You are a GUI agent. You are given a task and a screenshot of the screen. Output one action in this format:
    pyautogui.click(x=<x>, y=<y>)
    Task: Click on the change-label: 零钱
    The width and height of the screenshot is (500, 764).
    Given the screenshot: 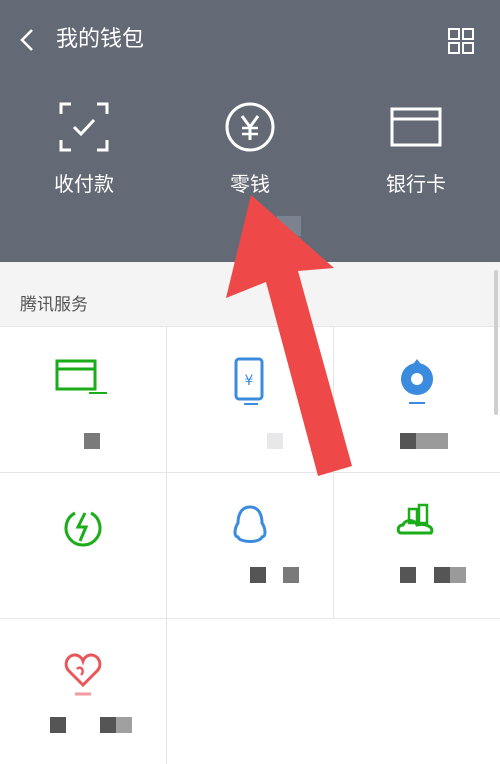 What is the action you would take?
    pyautogui.click(x=250, y=184)
    